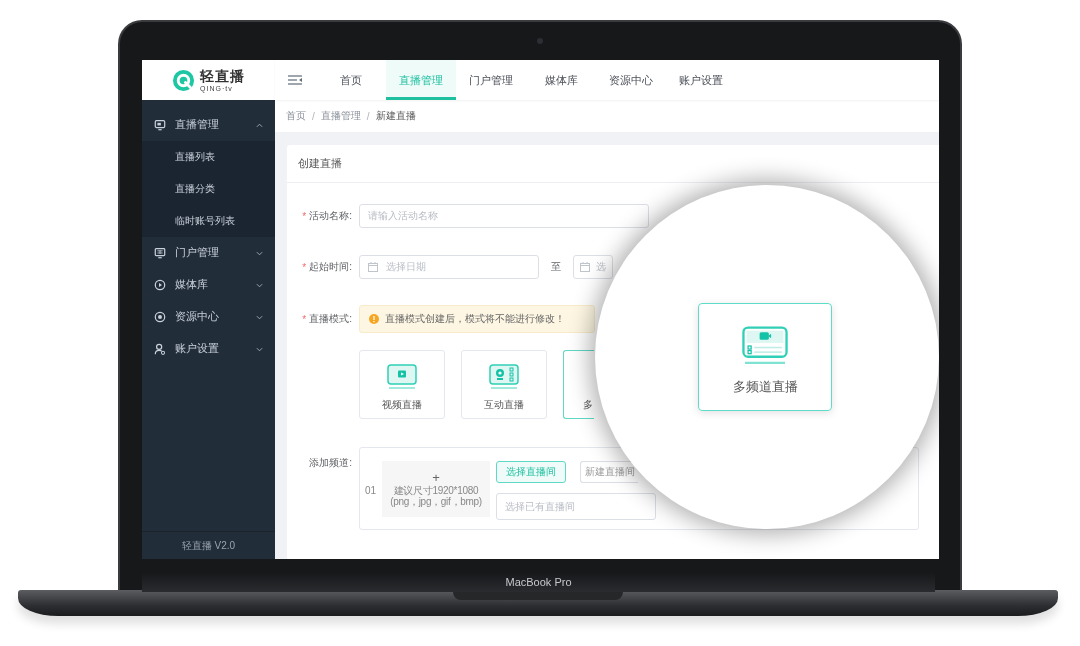  I want to click on mode-option: 多频道直播, so click(765, 357).